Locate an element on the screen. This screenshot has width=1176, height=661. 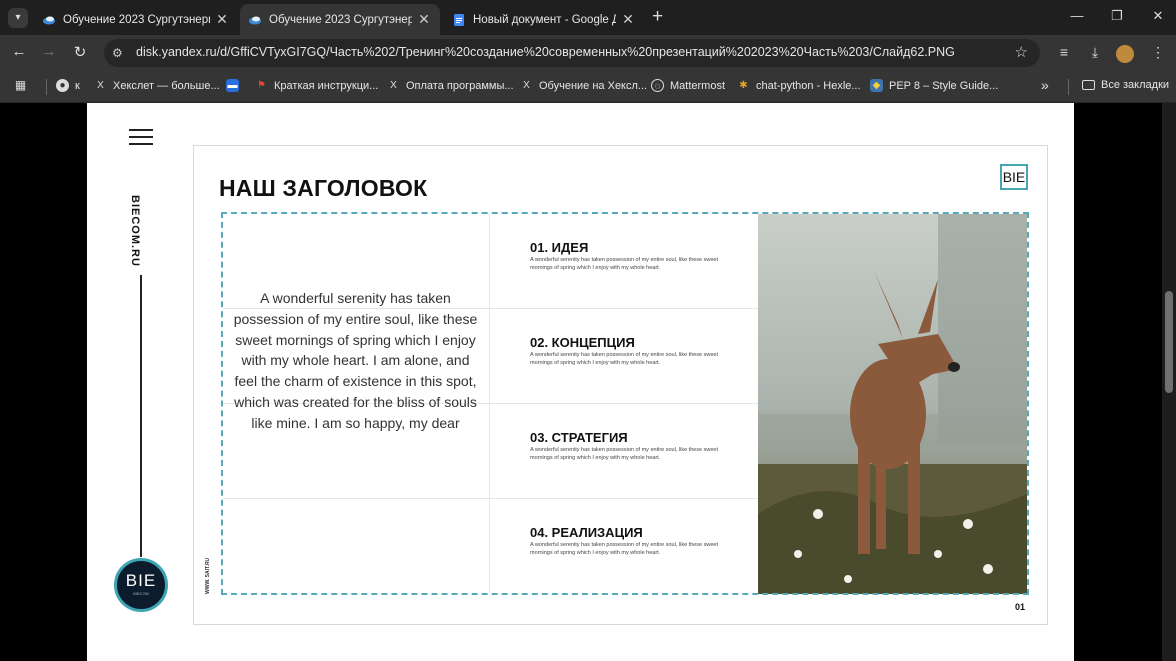
vertical-scrollbar is located at coordinates (1169, 382).